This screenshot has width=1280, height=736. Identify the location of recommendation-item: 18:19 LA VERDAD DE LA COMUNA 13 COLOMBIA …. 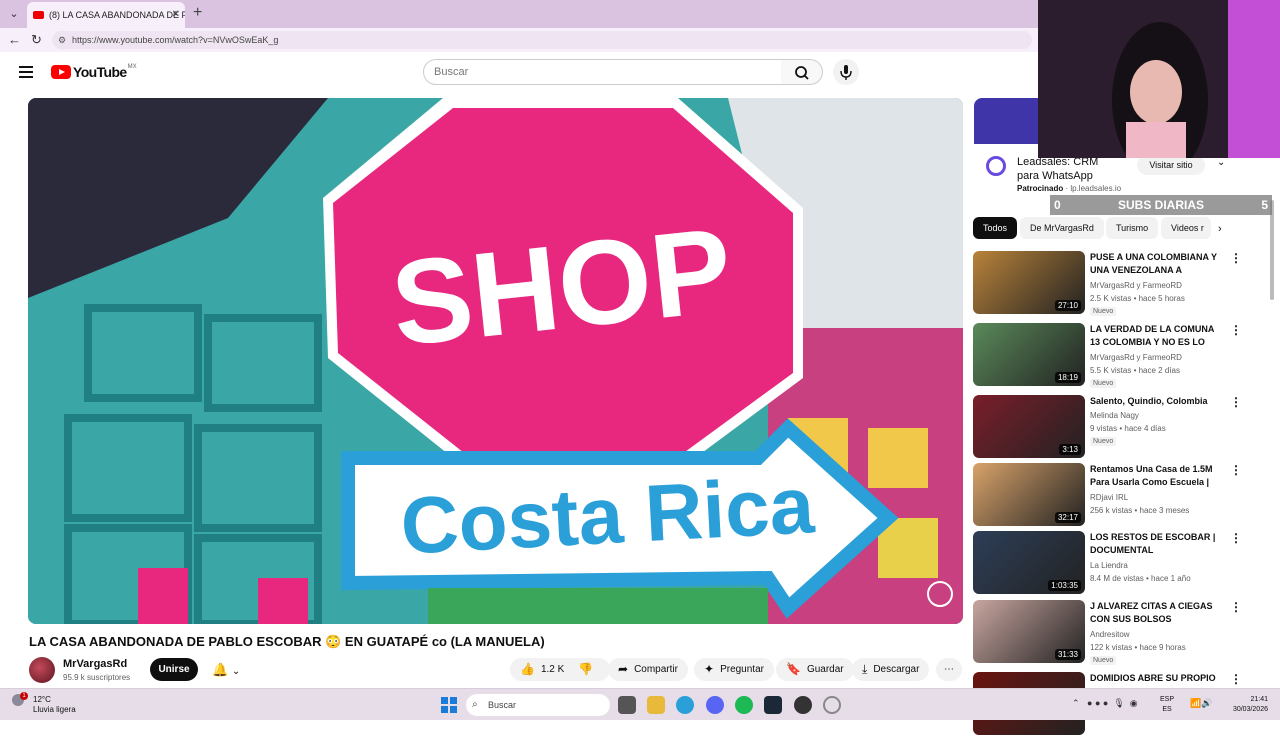
(1113, 355).